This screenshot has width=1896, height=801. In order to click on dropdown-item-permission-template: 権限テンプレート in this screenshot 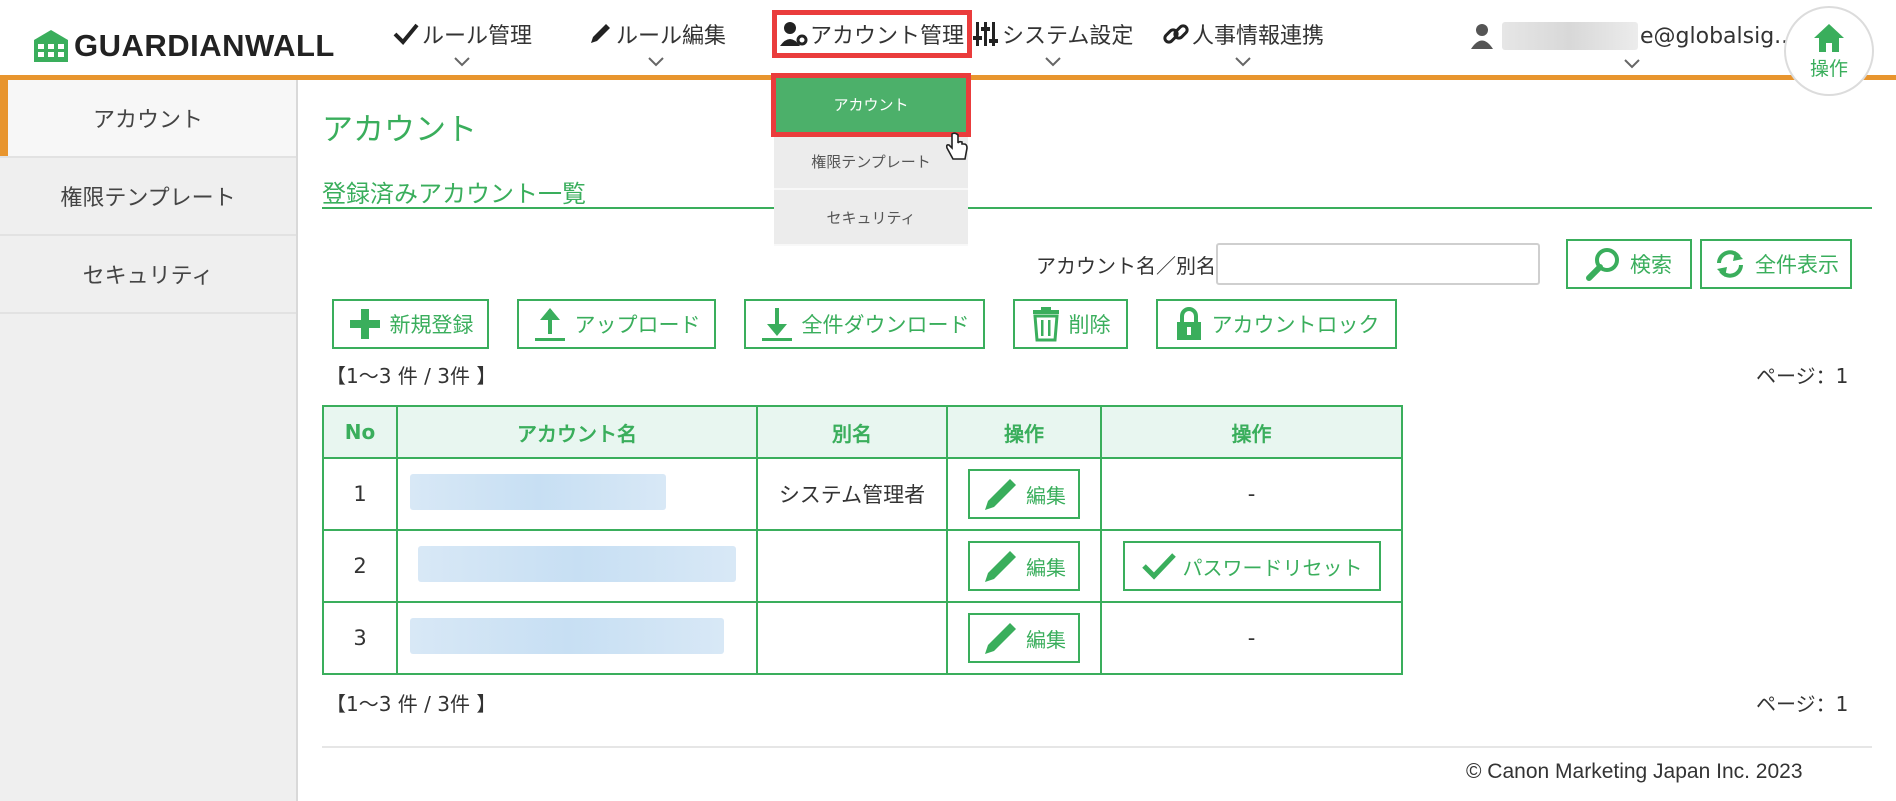, I will do `click(871, 162)`.